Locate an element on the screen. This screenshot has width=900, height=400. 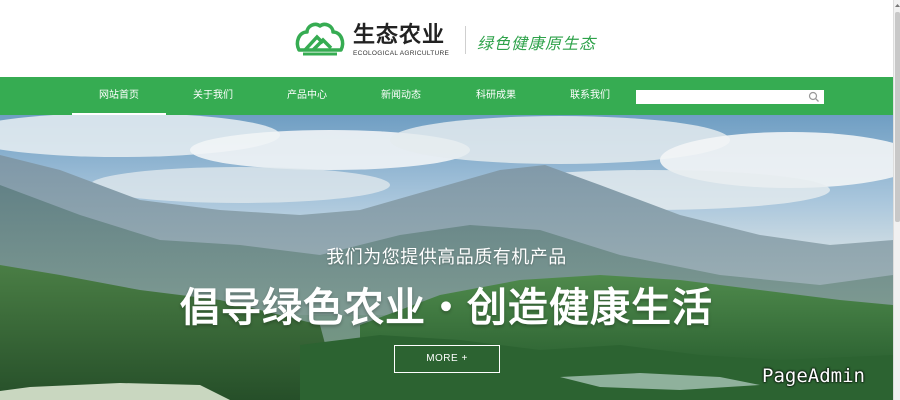
nav-item-products: 产品中心 is located at coordinates (307, 96).